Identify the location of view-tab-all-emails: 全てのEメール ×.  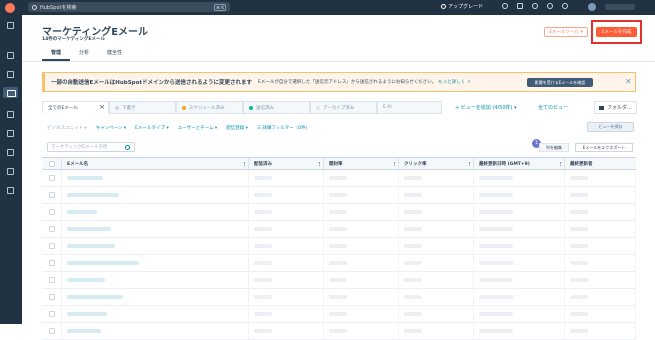
(75, 107).